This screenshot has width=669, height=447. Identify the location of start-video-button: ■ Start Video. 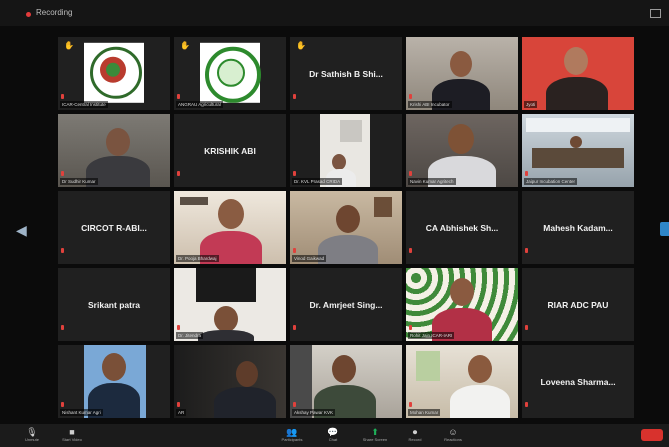
(72, 435).